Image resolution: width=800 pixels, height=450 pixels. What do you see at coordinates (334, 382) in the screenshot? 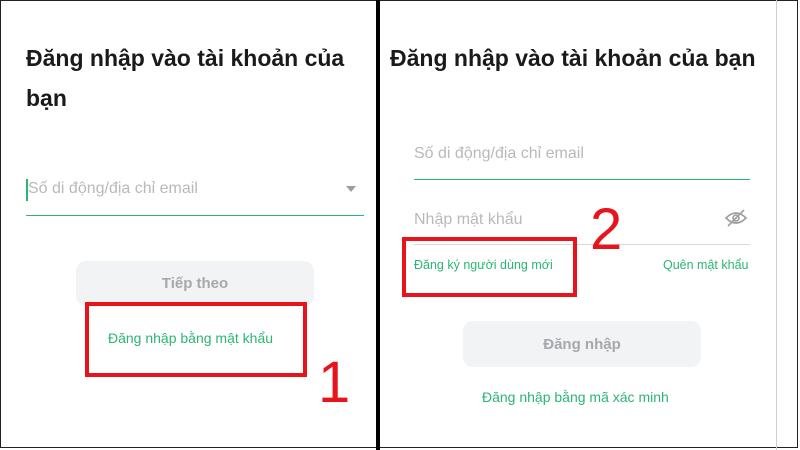
I see `annotation-number-1: 1` at bounding box center [334, 382].